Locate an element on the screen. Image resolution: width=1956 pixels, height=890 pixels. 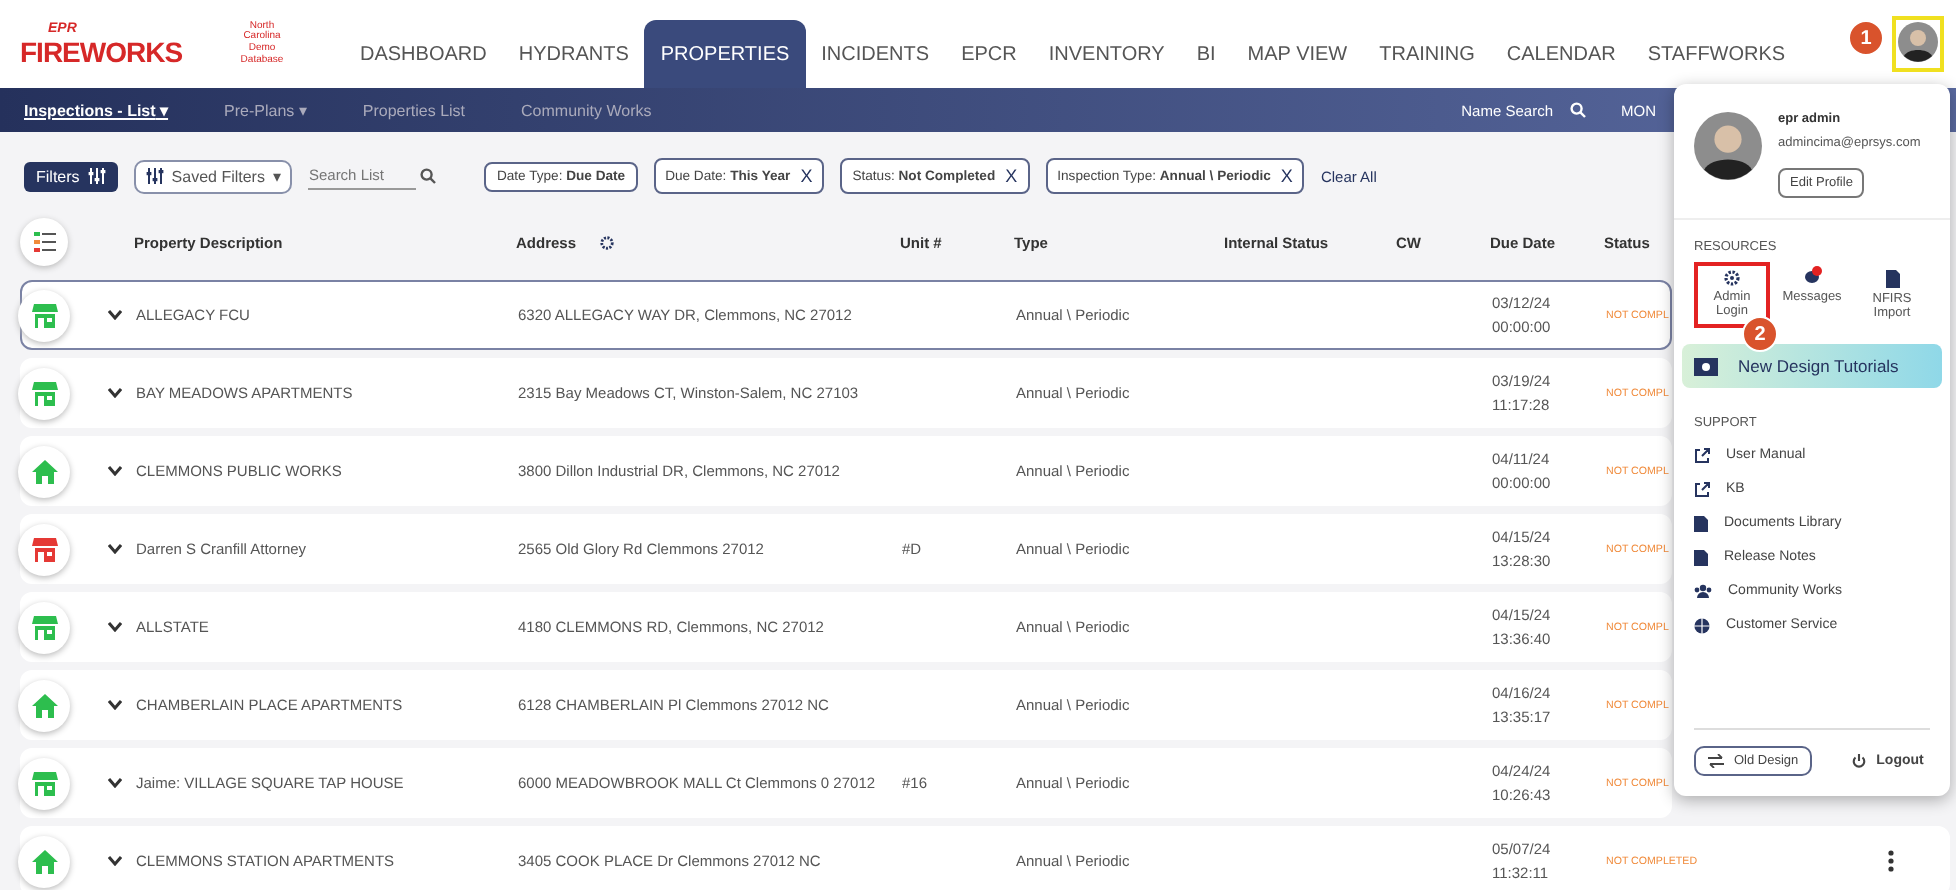
nav-tab: PROPERTIES is located at coordinates (725, 54).